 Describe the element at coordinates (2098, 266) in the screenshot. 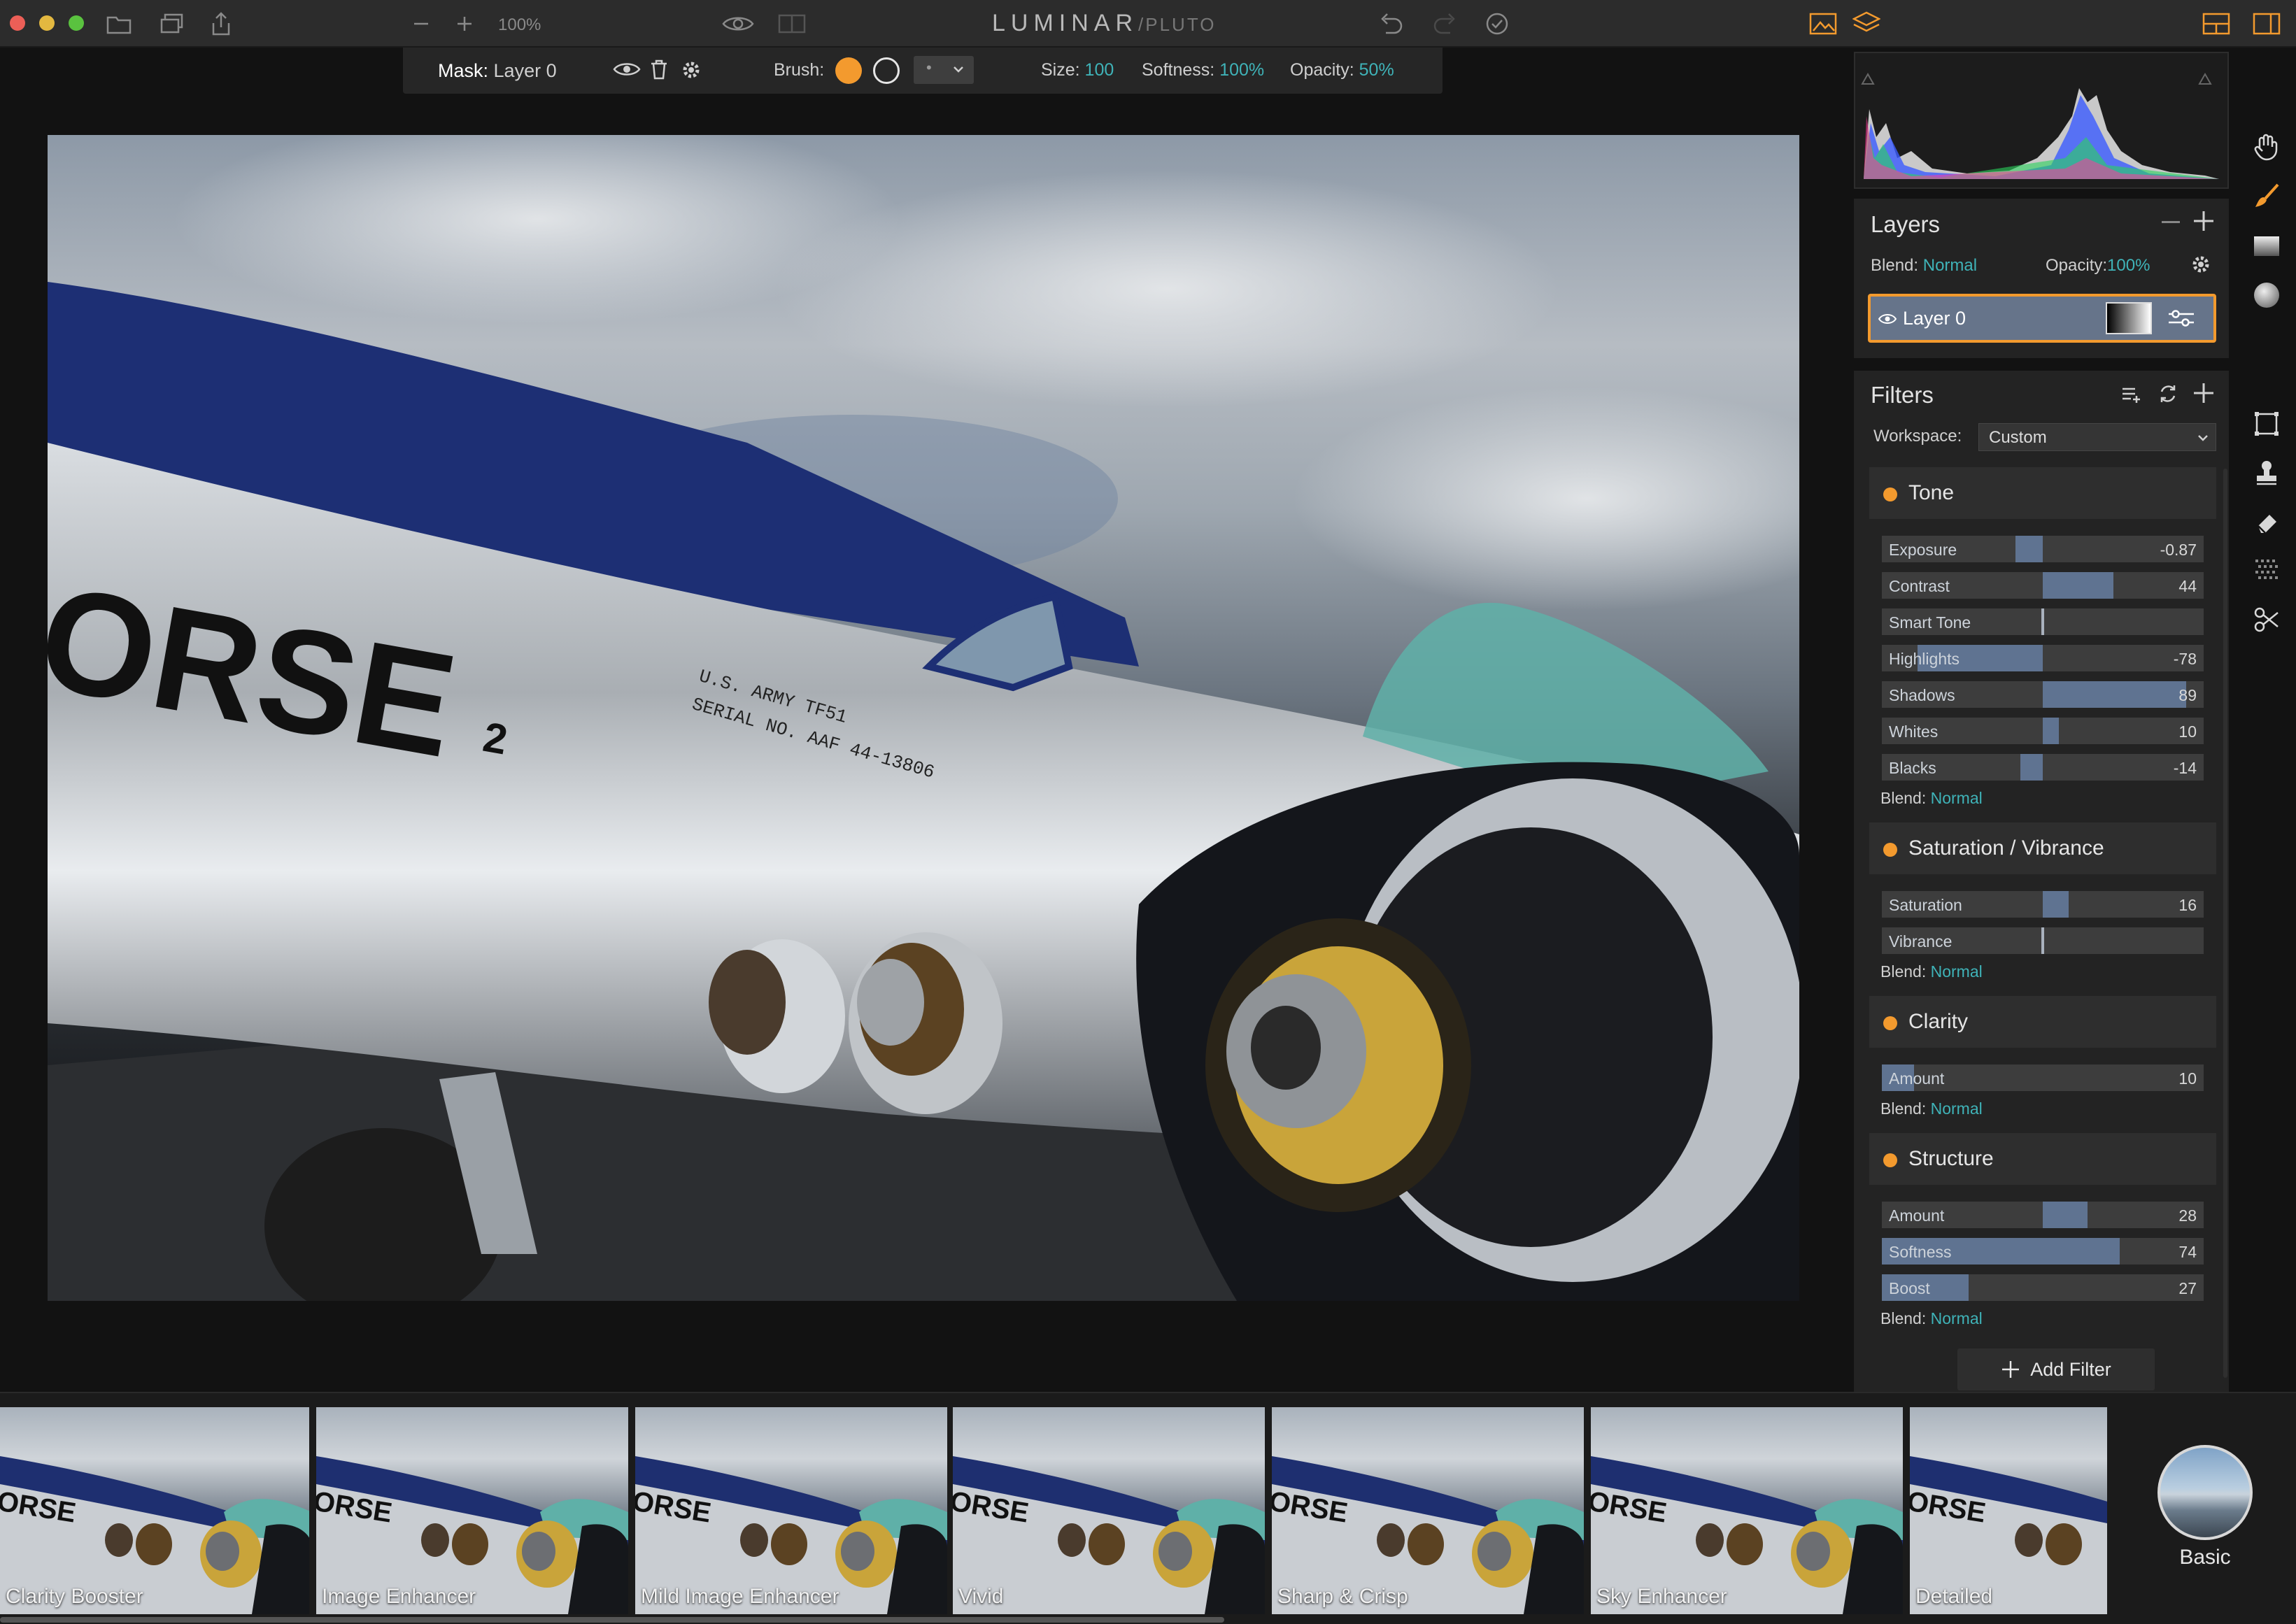

I see `layer-opacity: Opacity:100%` at that location.